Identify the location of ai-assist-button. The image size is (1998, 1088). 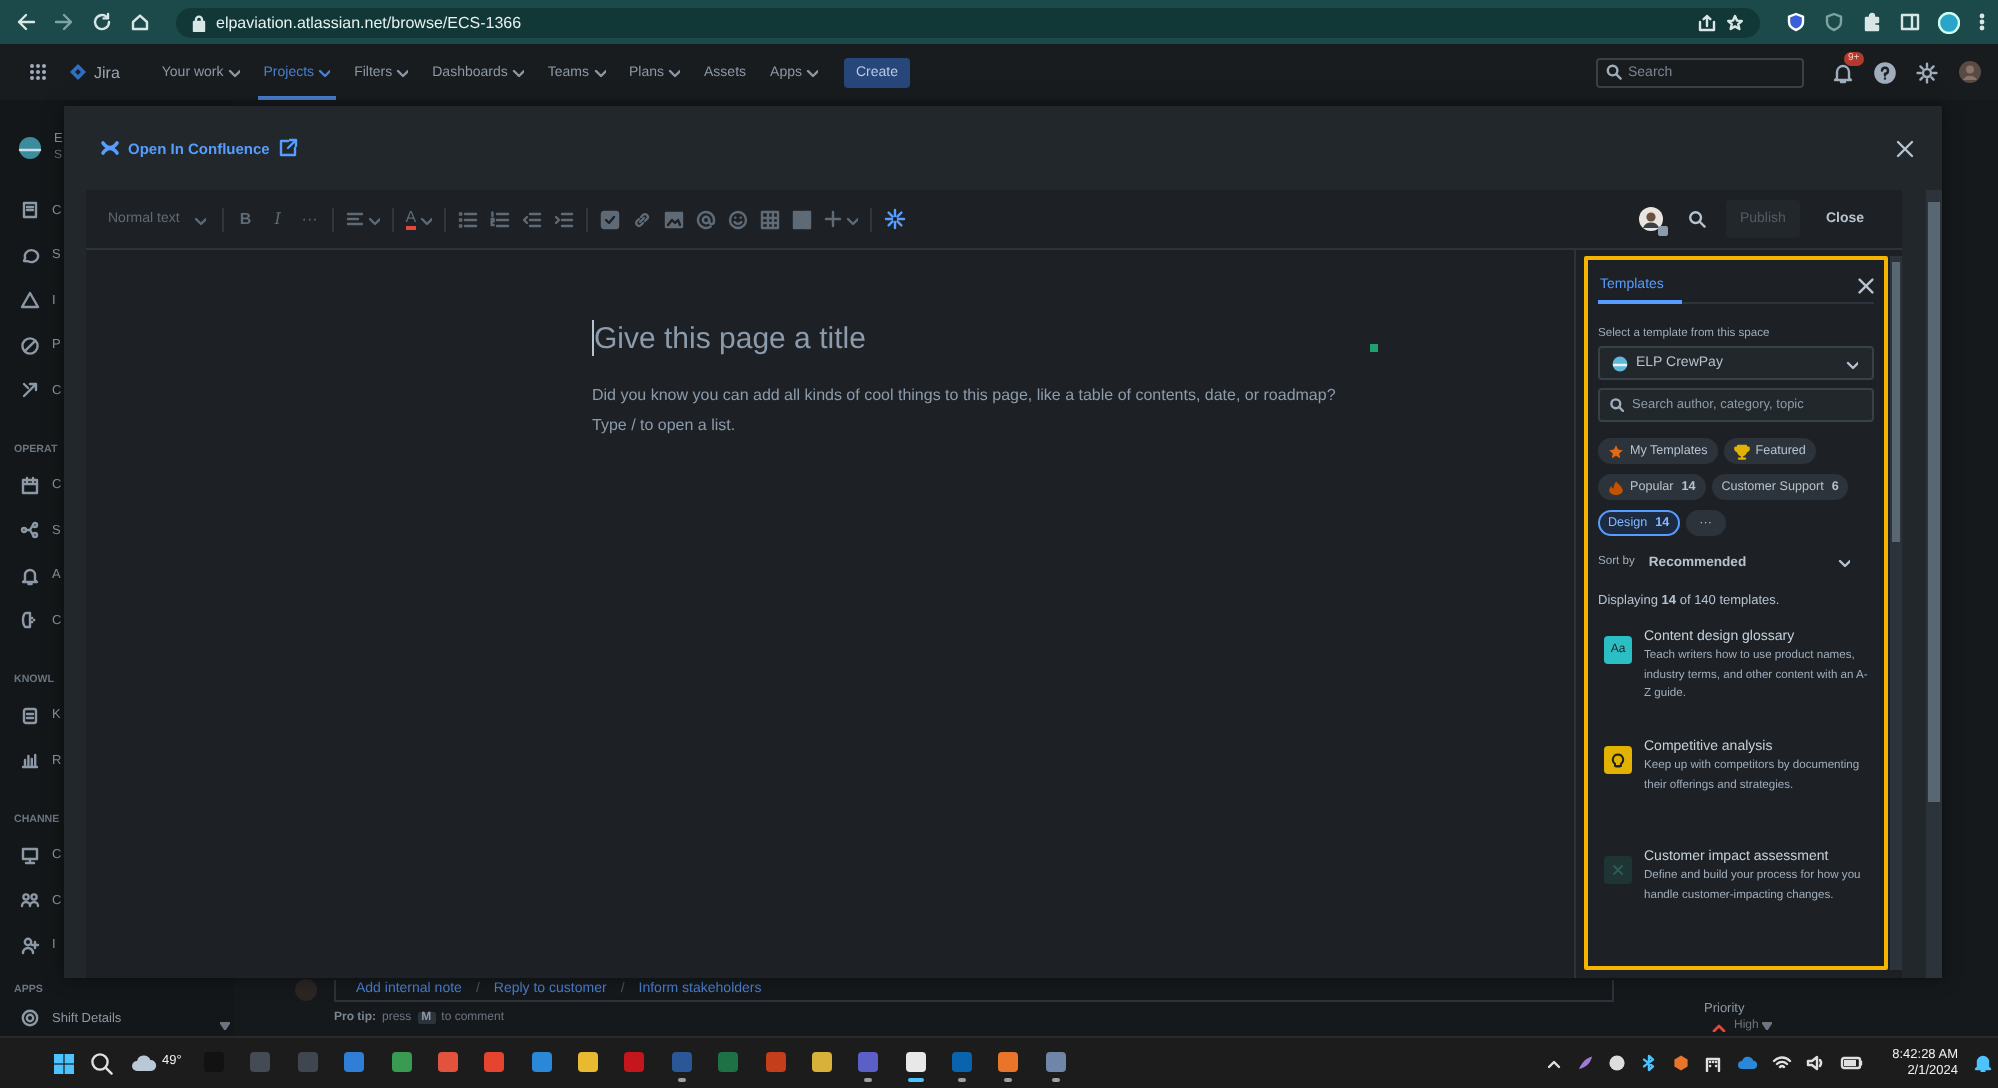
(895, 219).